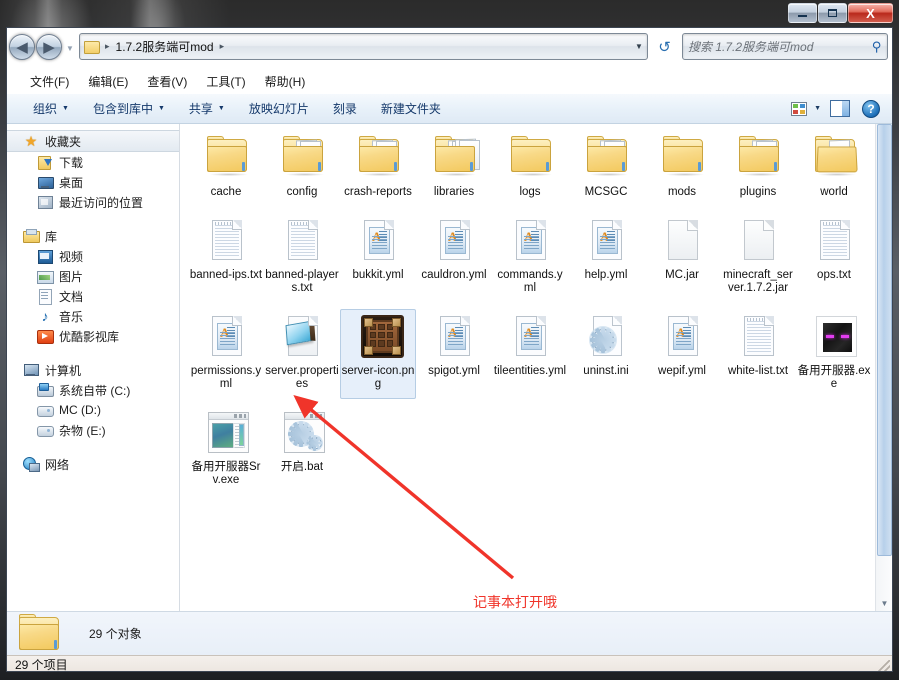 This screenshot has height=680, width=899. I want to click on change-view-dropdown: ▼, so click(819, 108).